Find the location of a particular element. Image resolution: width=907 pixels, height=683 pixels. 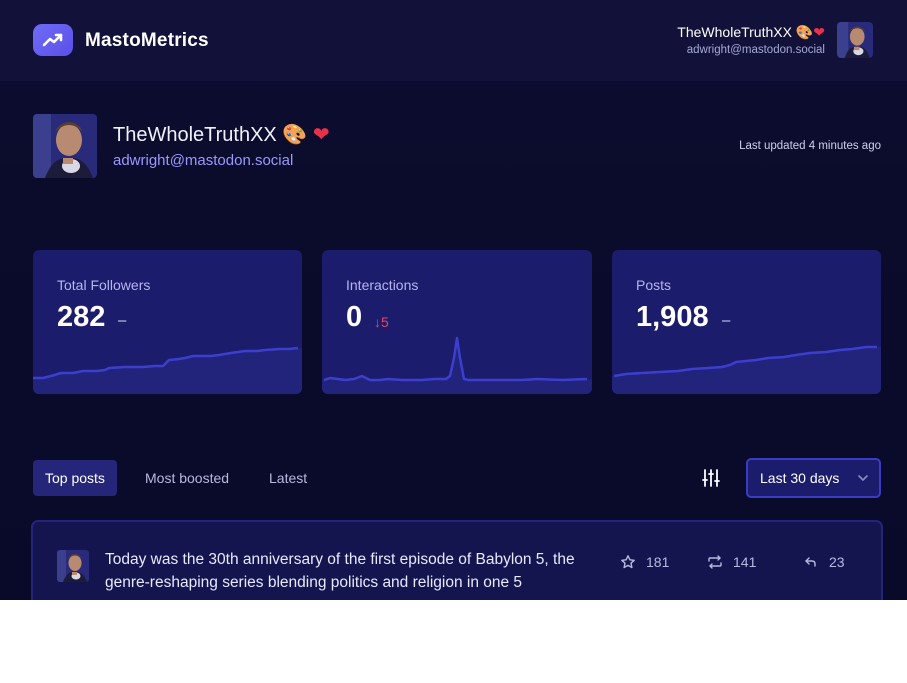

boosts-value: 141 is located at coordinates (745, 562).